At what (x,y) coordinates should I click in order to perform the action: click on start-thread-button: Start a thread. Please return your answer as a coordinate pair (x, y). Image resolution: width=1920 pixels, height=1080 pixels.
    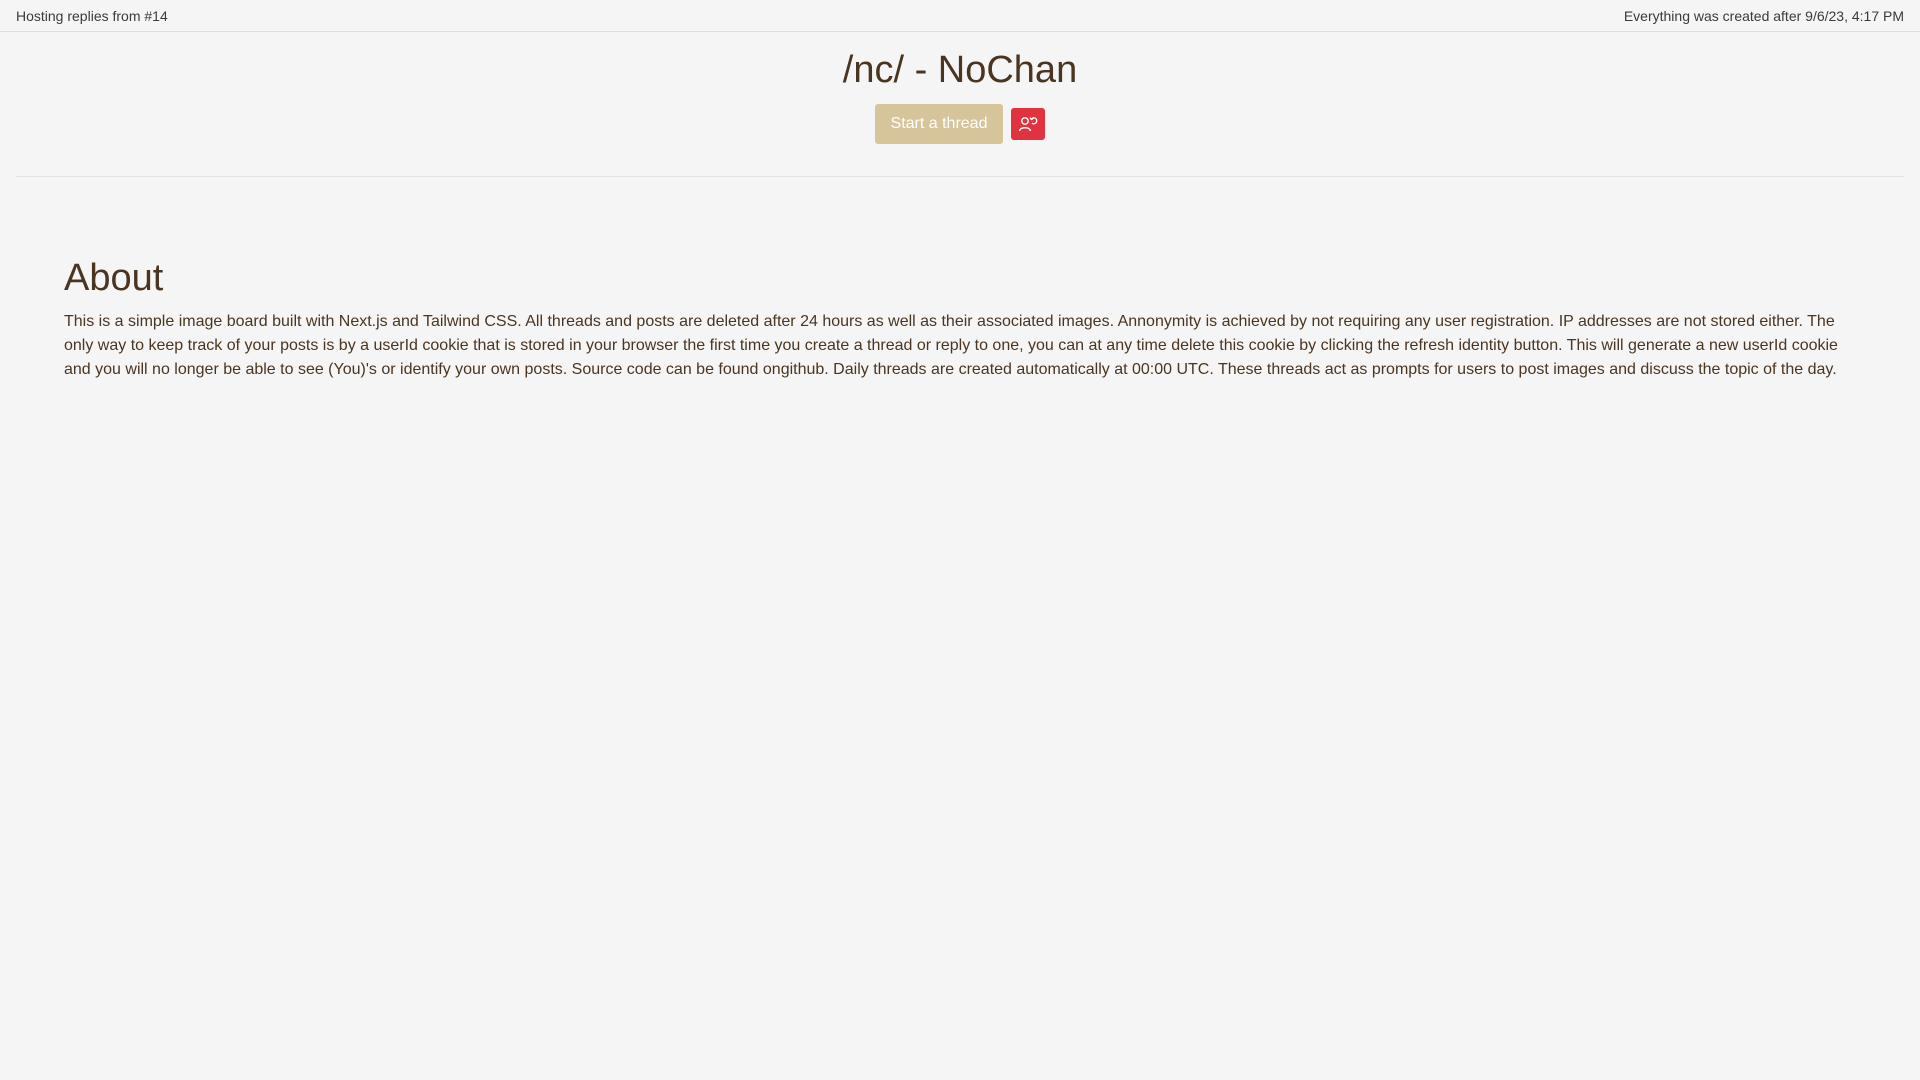
    Looking at the image, I should click on (939, 124).